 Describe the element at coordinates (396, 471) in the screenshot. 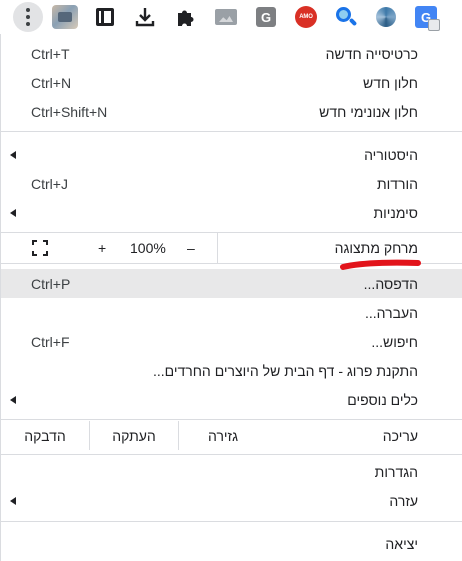

I see `settings-label: הגדרות` at that location.